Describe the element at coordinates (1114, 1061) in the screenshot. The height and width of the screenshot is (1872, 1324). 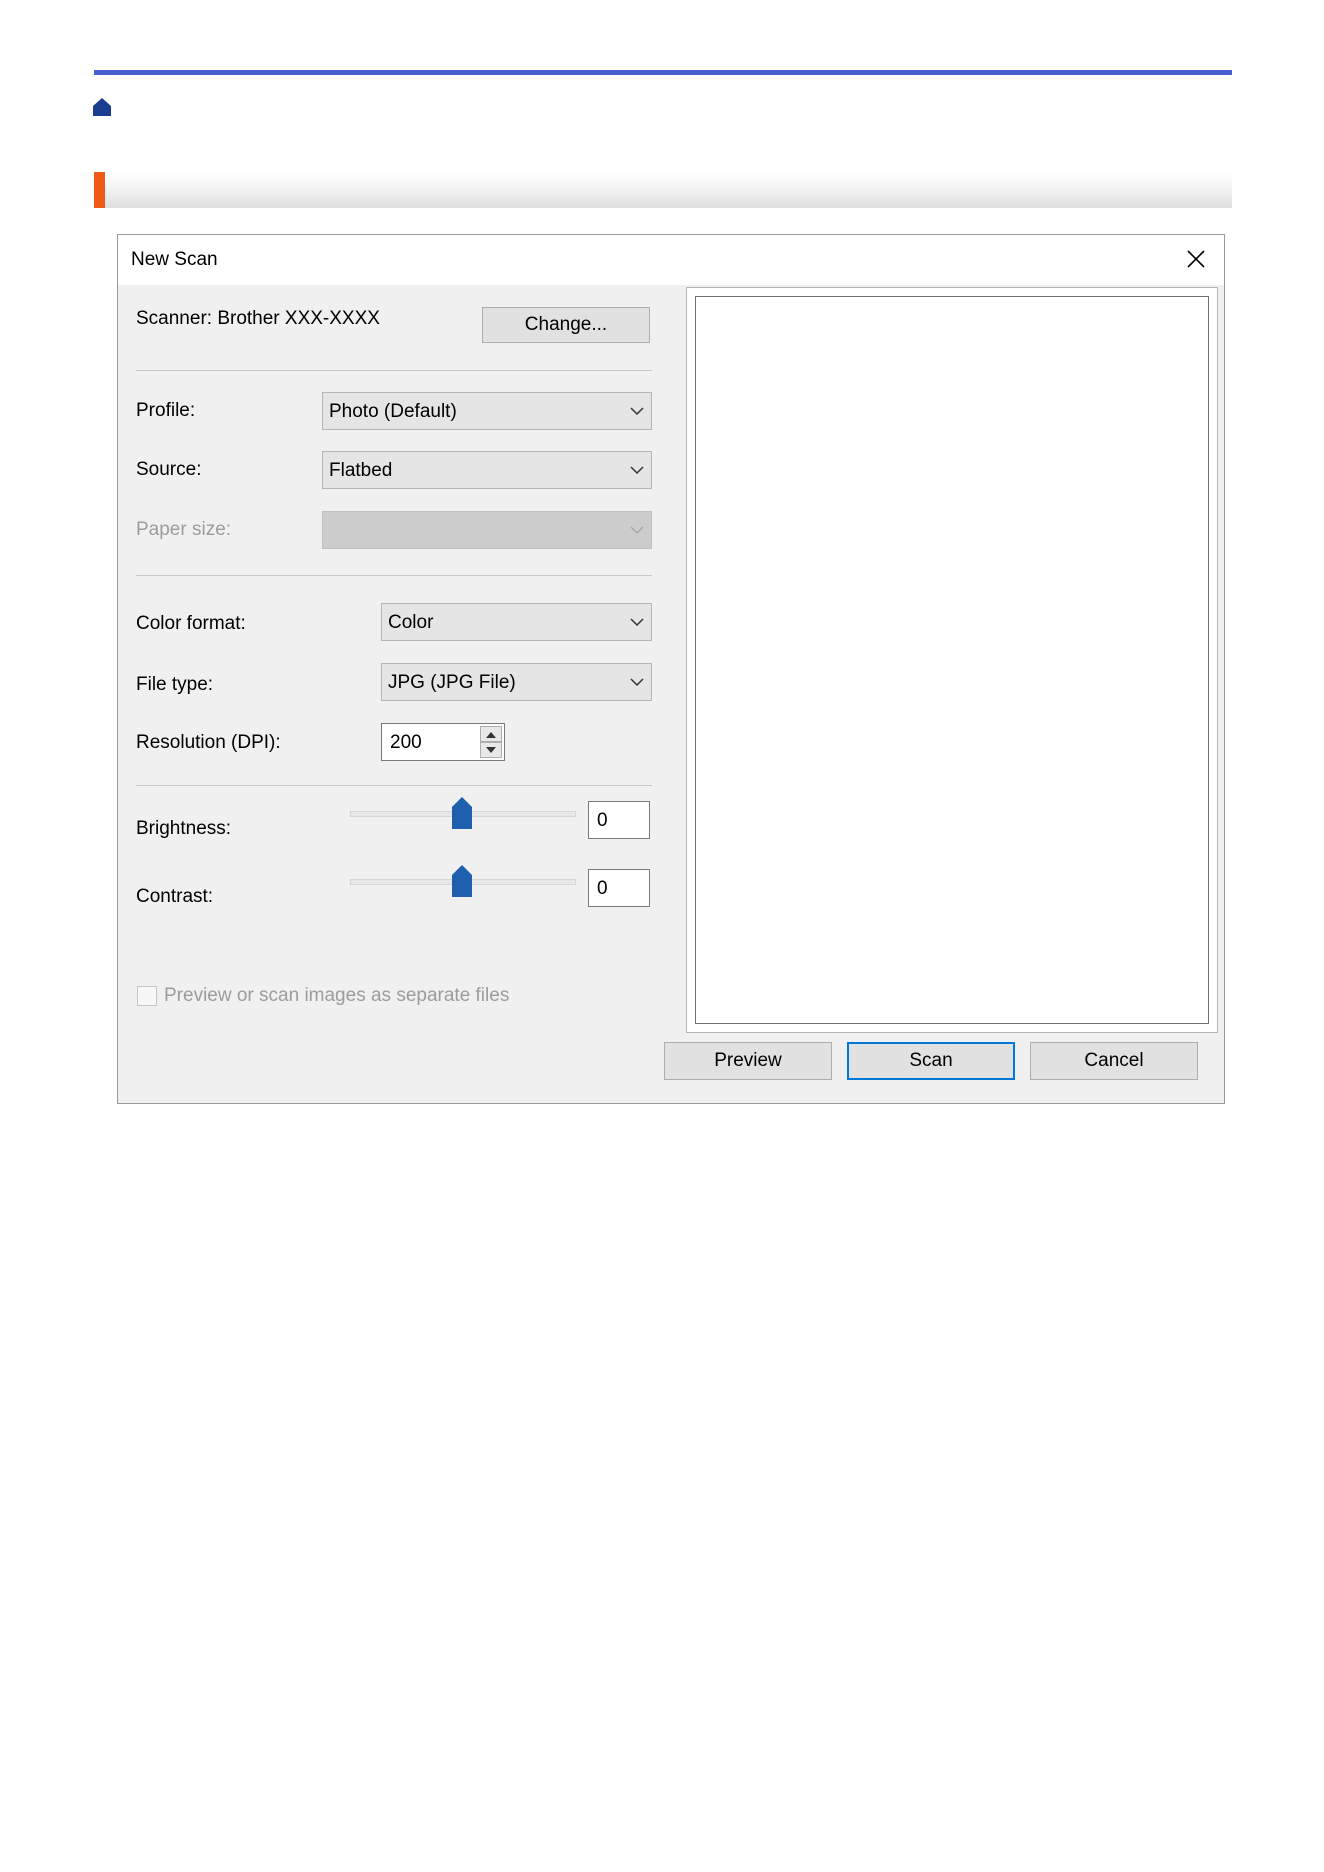
I see `cancel-button: Cancel` at that location.